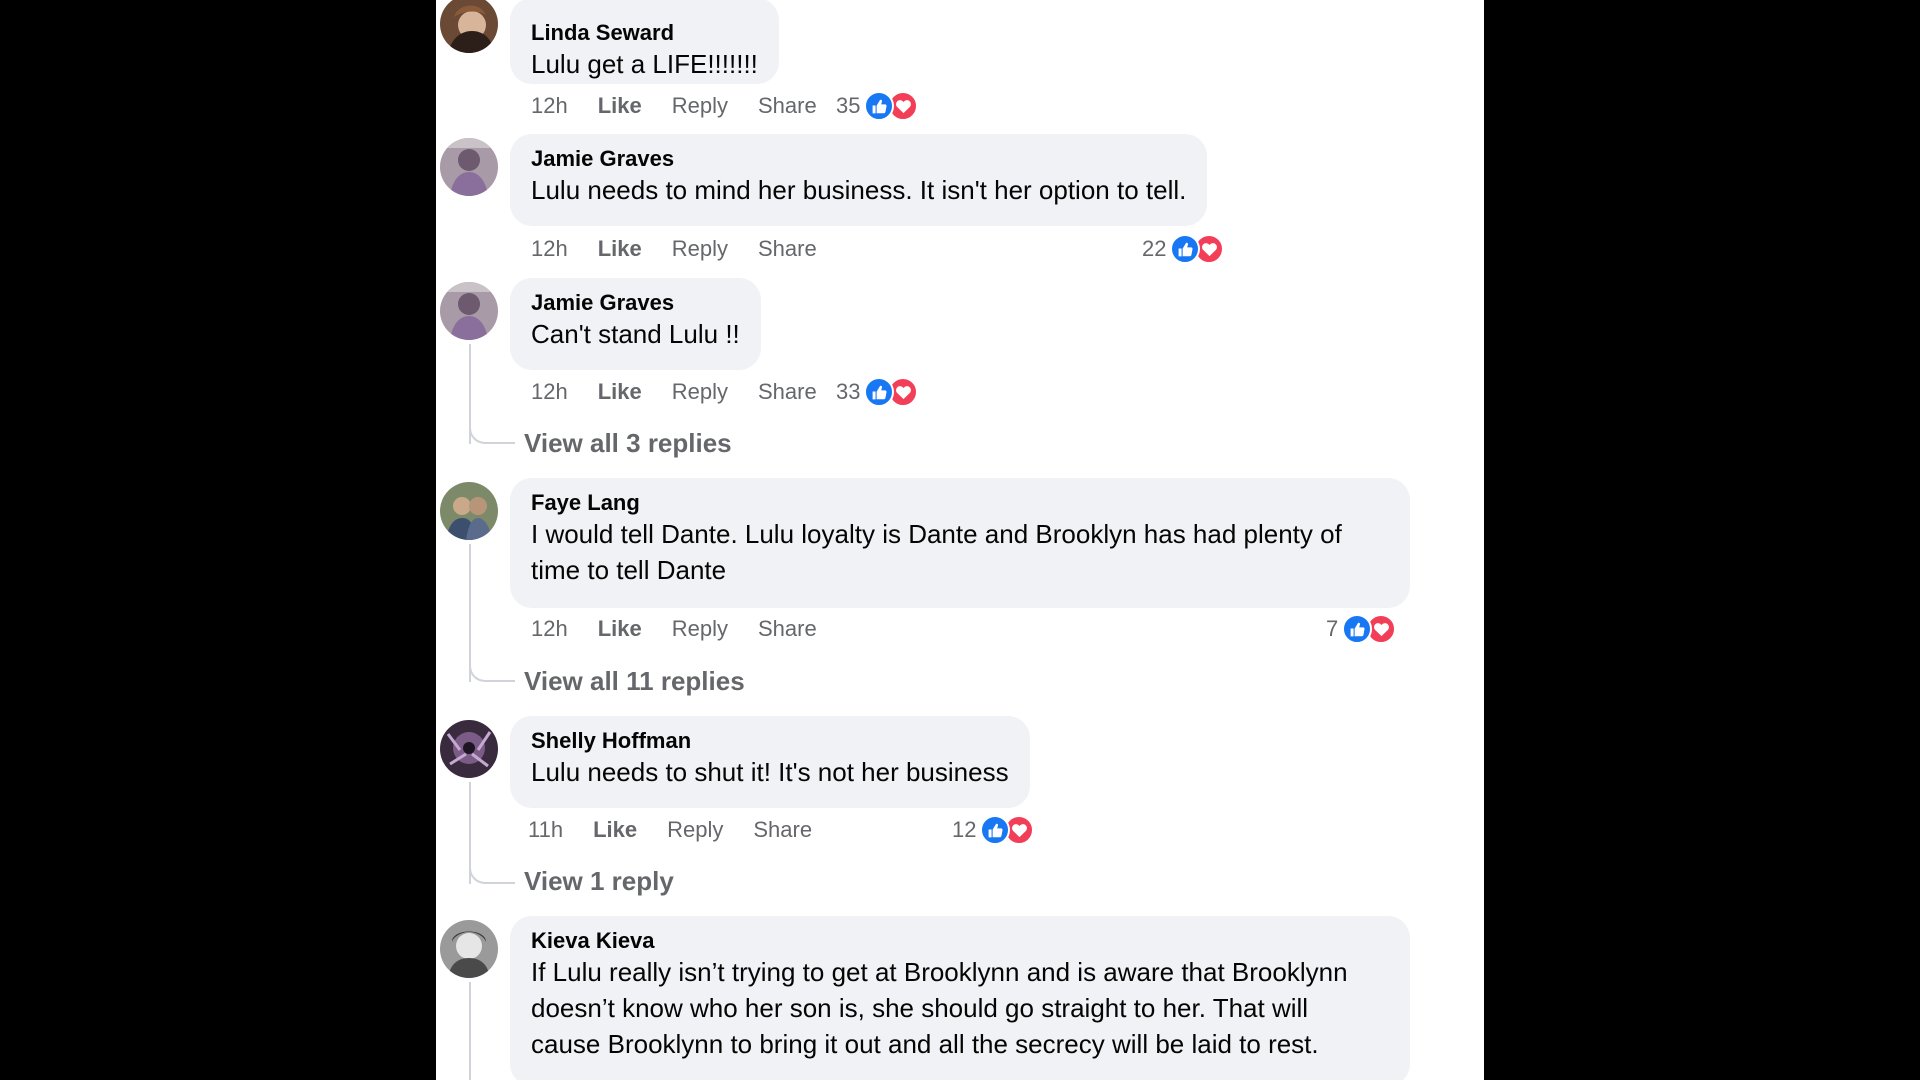 The height and width of the screenshot is (1080, 1920). What do you see at coordinates (644, 64) in the screenshot?
I see `comment-text: Lulu get a LIFE!!!!!!!` at bounding box center [644, 64].